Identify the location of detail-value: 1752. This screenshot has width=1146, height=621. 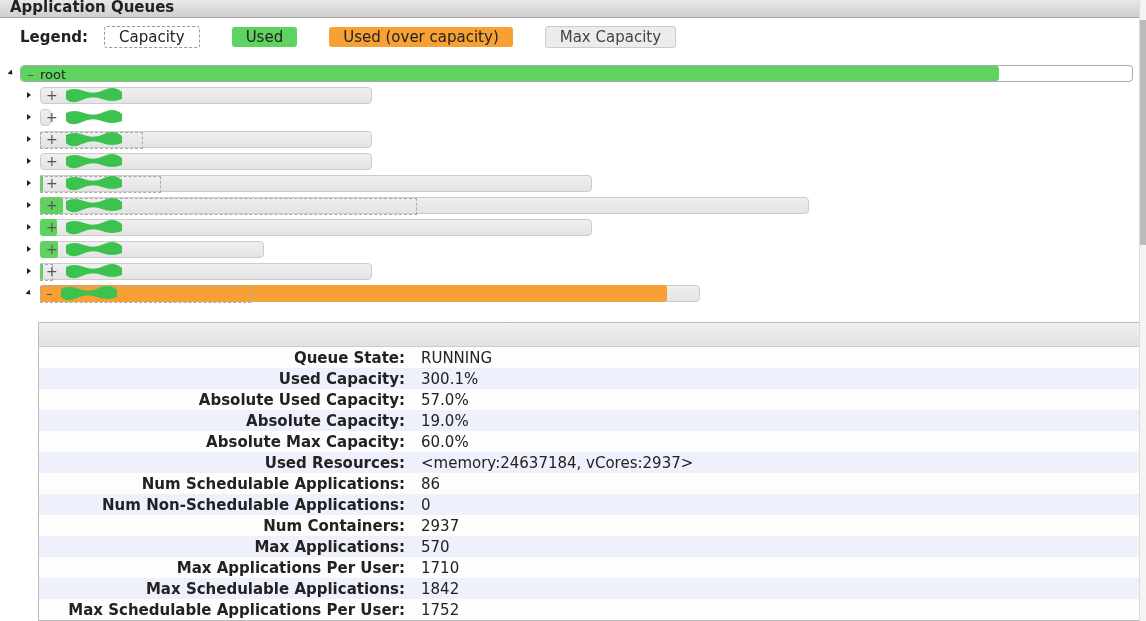
(440, 609).